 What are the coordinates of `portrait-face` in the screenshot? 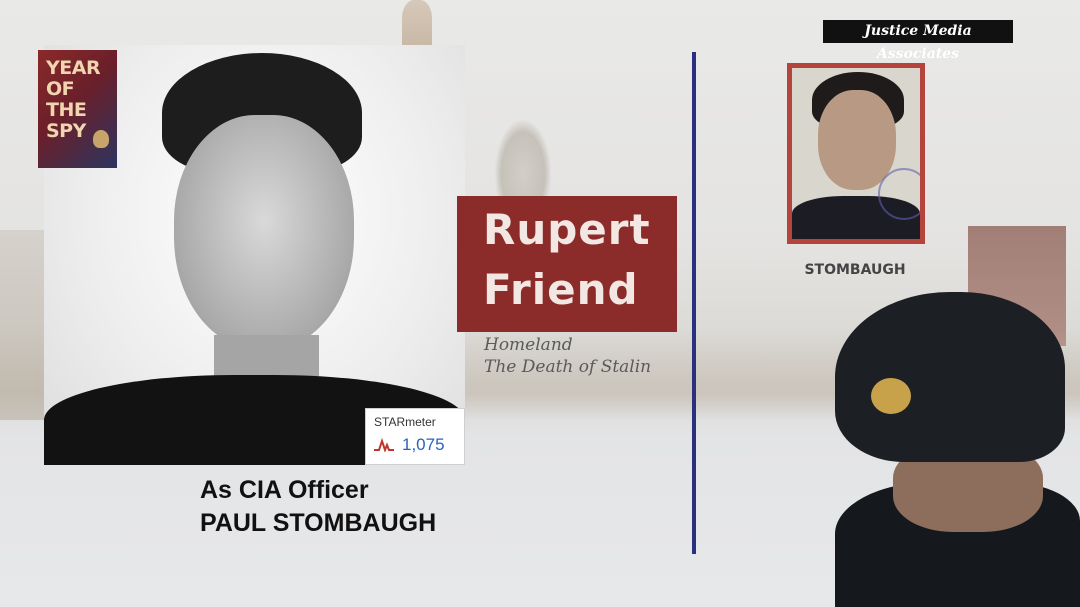 It's located at (264, 232).